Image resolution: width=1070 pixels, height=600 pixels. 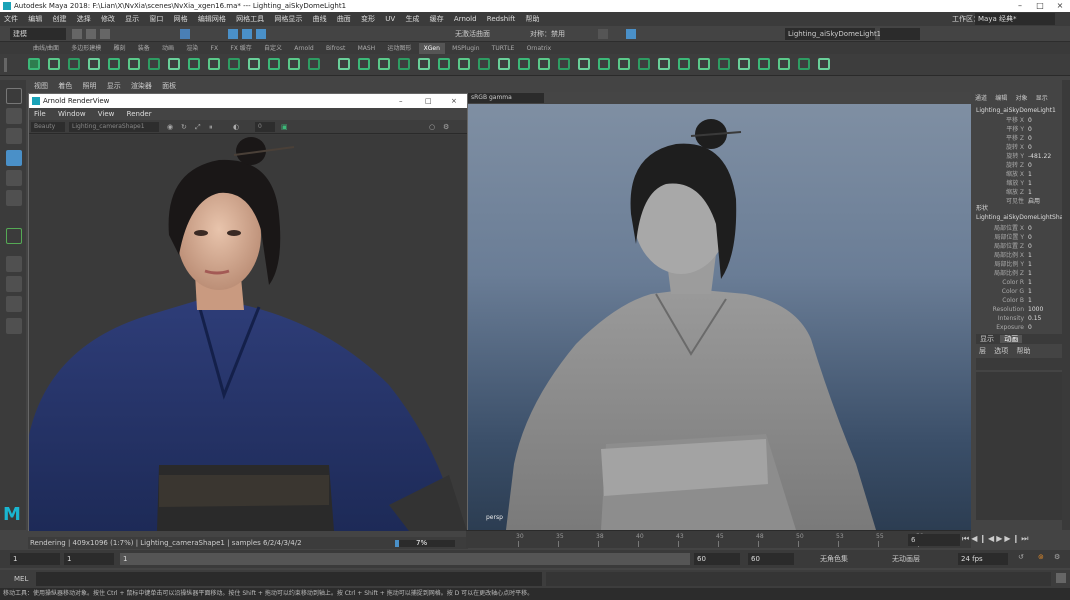 What do you see at coordinates (1020, 6) in the screenshot?
I see `minimize-button: –` at bounding box center [1020, 6].